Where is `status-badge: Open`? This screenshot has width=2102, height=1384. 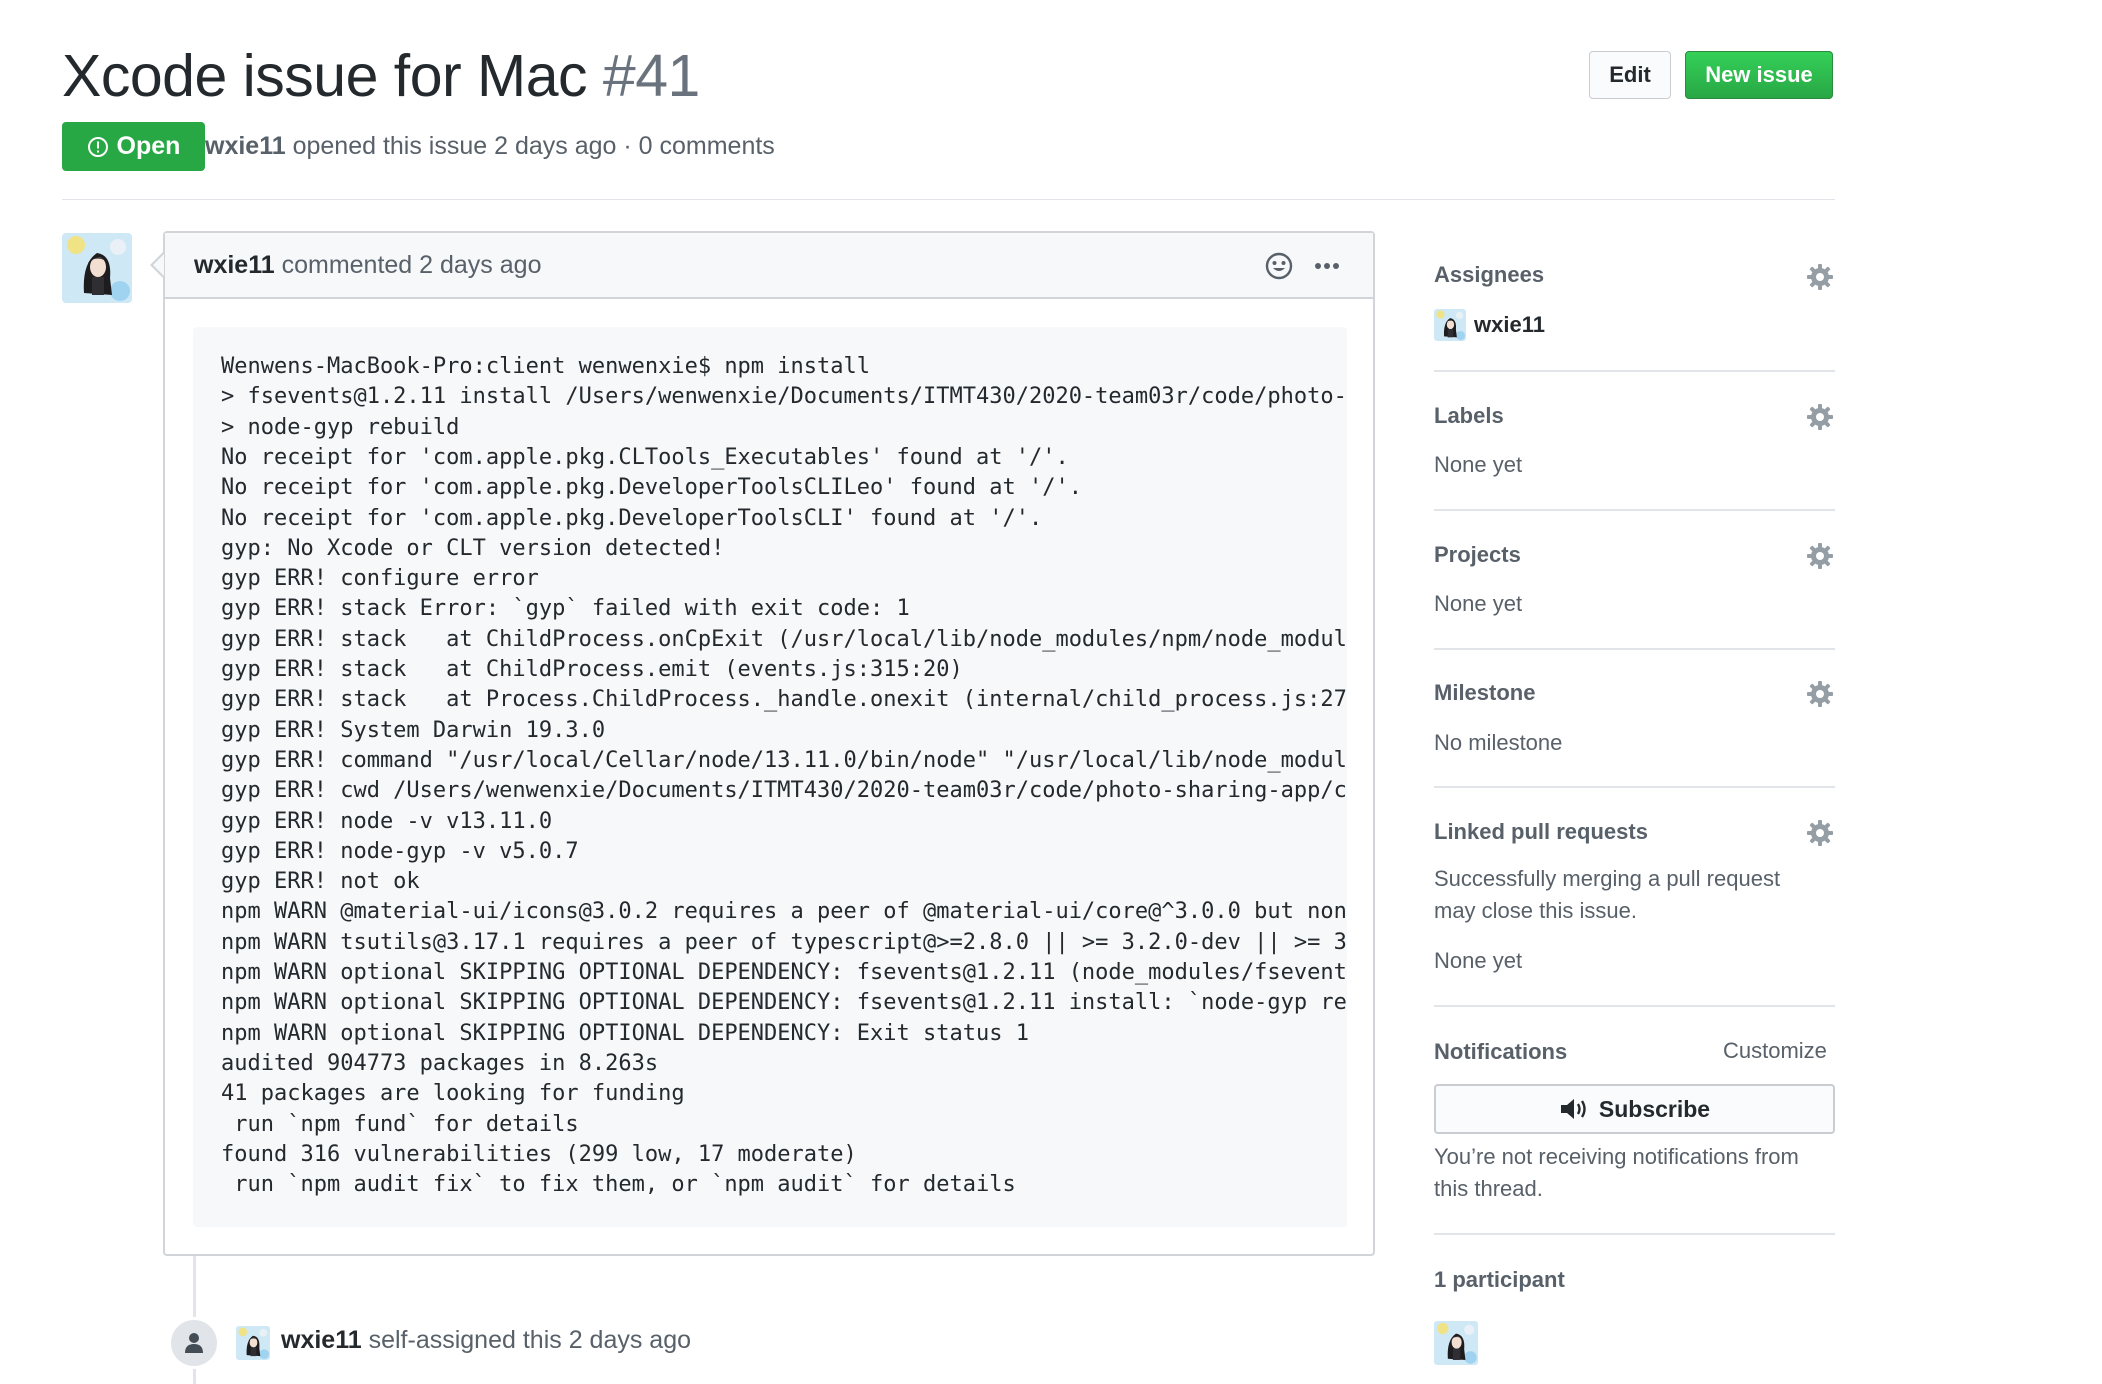 status-badge: Open is located at coordinates (133, 146).